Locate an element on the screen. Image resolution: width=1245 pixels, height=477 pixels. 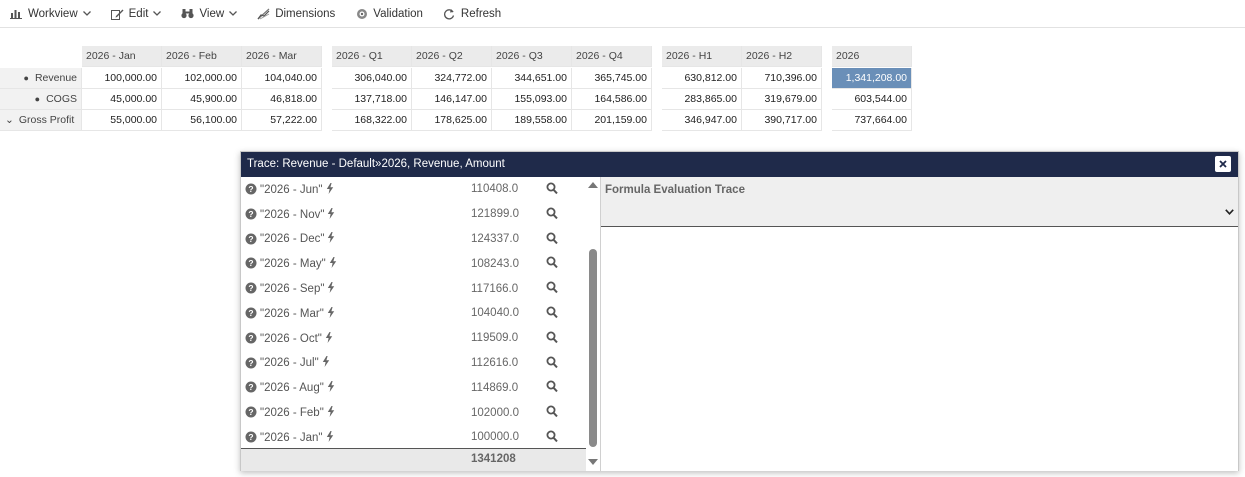
column-header: 2026 - Q3 is located at coordinates (532, 56).